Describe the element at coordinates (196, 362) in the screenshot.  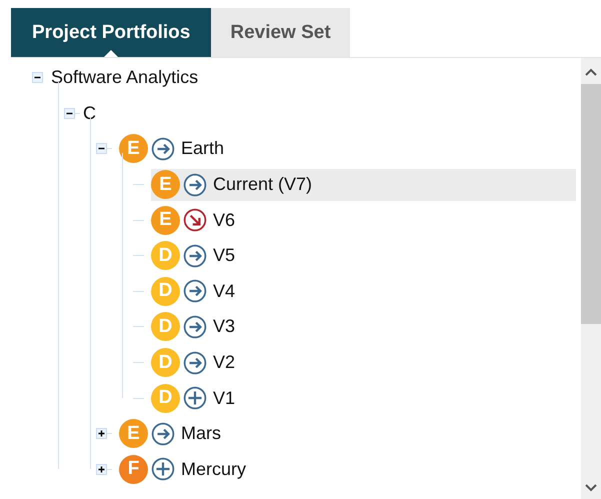
I see `tree-item: D V2` at that location.